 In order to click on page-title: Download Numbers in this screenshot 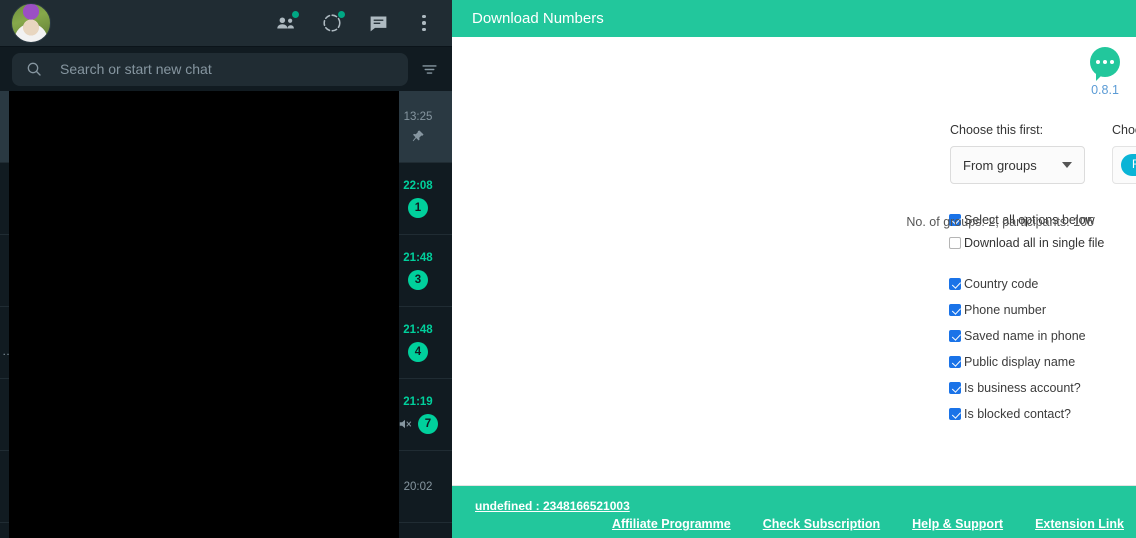, I will do `click(538, 18)`.